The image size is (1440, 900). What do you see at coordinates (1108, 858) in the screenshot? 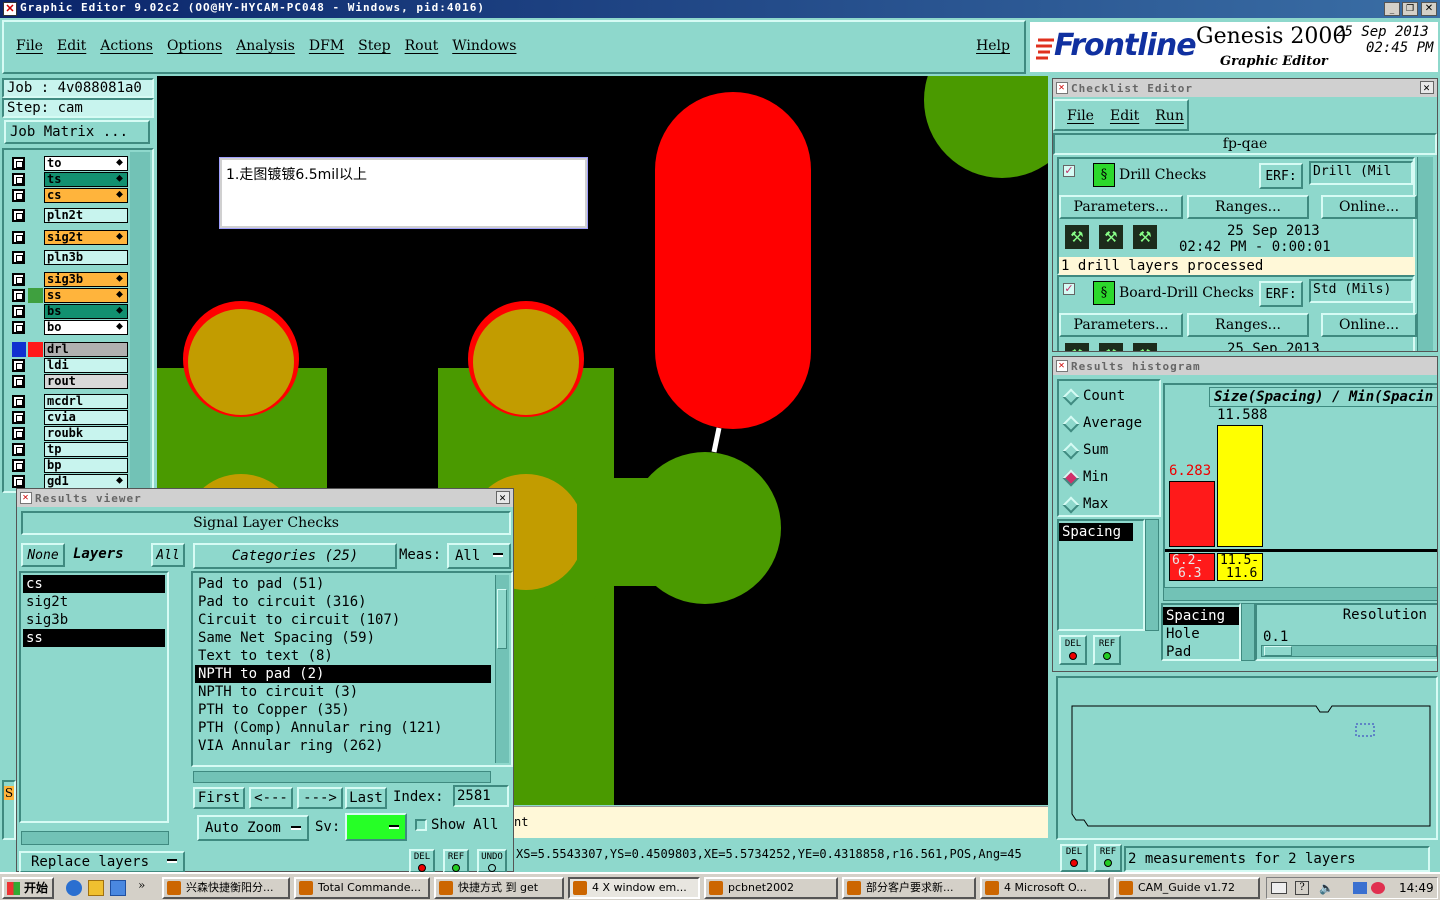
I see `overview-ref-button: REF` at bounding box center [1108, 858].